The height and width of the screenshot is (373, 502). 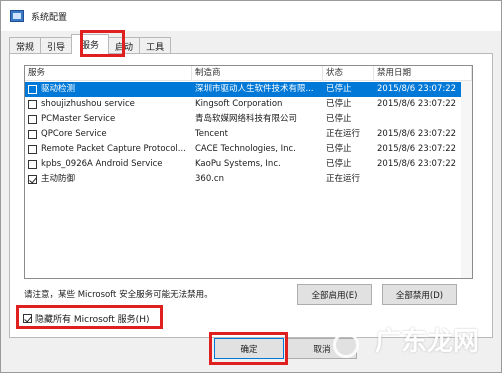 What do you see at coordinates (102, 43) in the screenshot?
I see `services-tab-highlight-box` at bounding box center [102, 43].